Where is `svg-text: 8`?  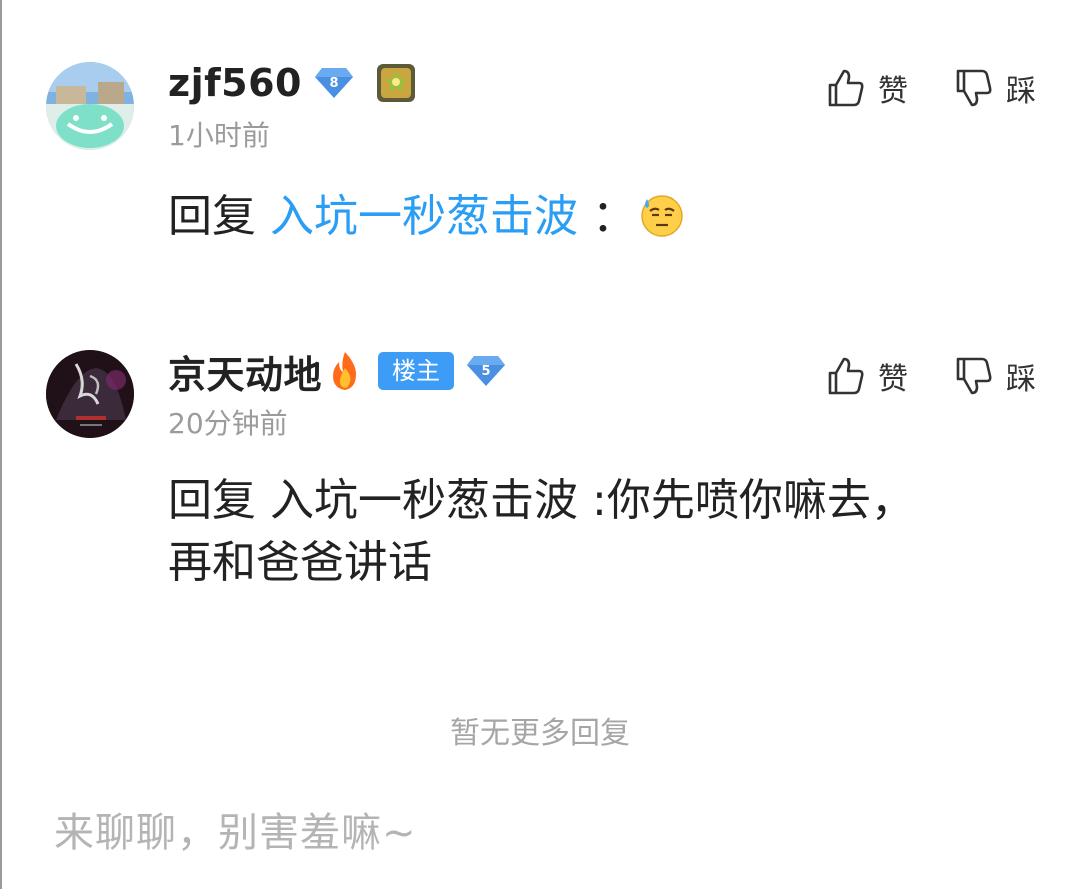 svg-text: 8 is located at coordinates (333, 83).